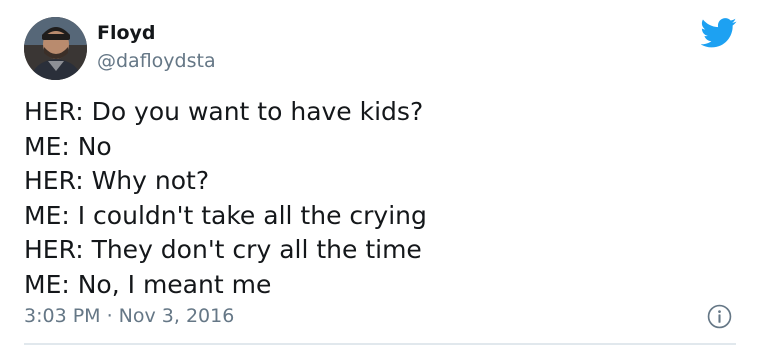 The height and width of the screenshot is (354, 758). Describe the element at coordinates (719, 316) in the screenshot. I see `info-icon` at that location.